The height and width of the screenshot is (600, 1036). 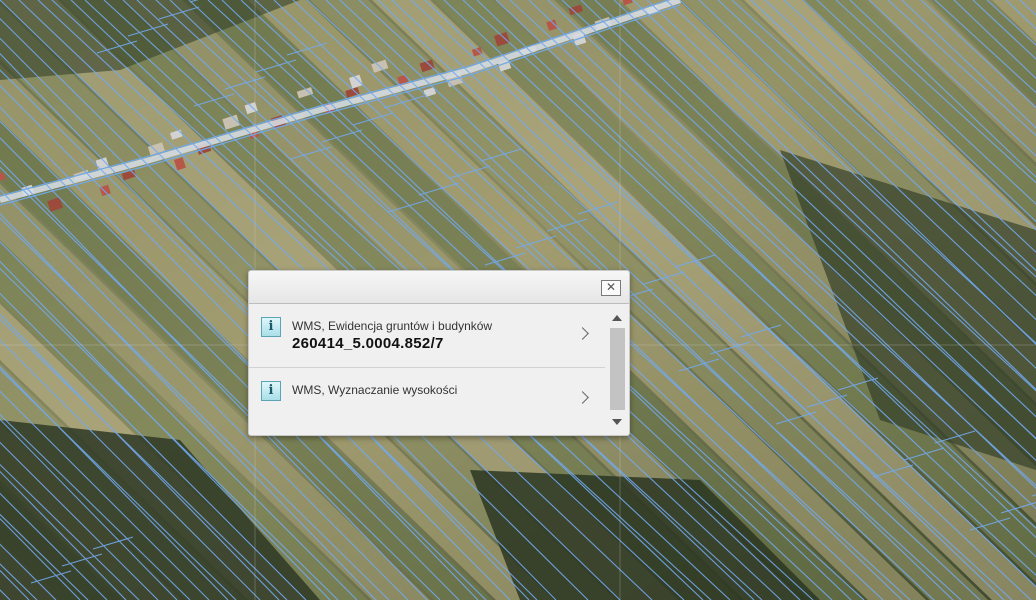 I want to click on result-item: i WMS, Wyznaczanie wysokości, so click(x=427, y=399).